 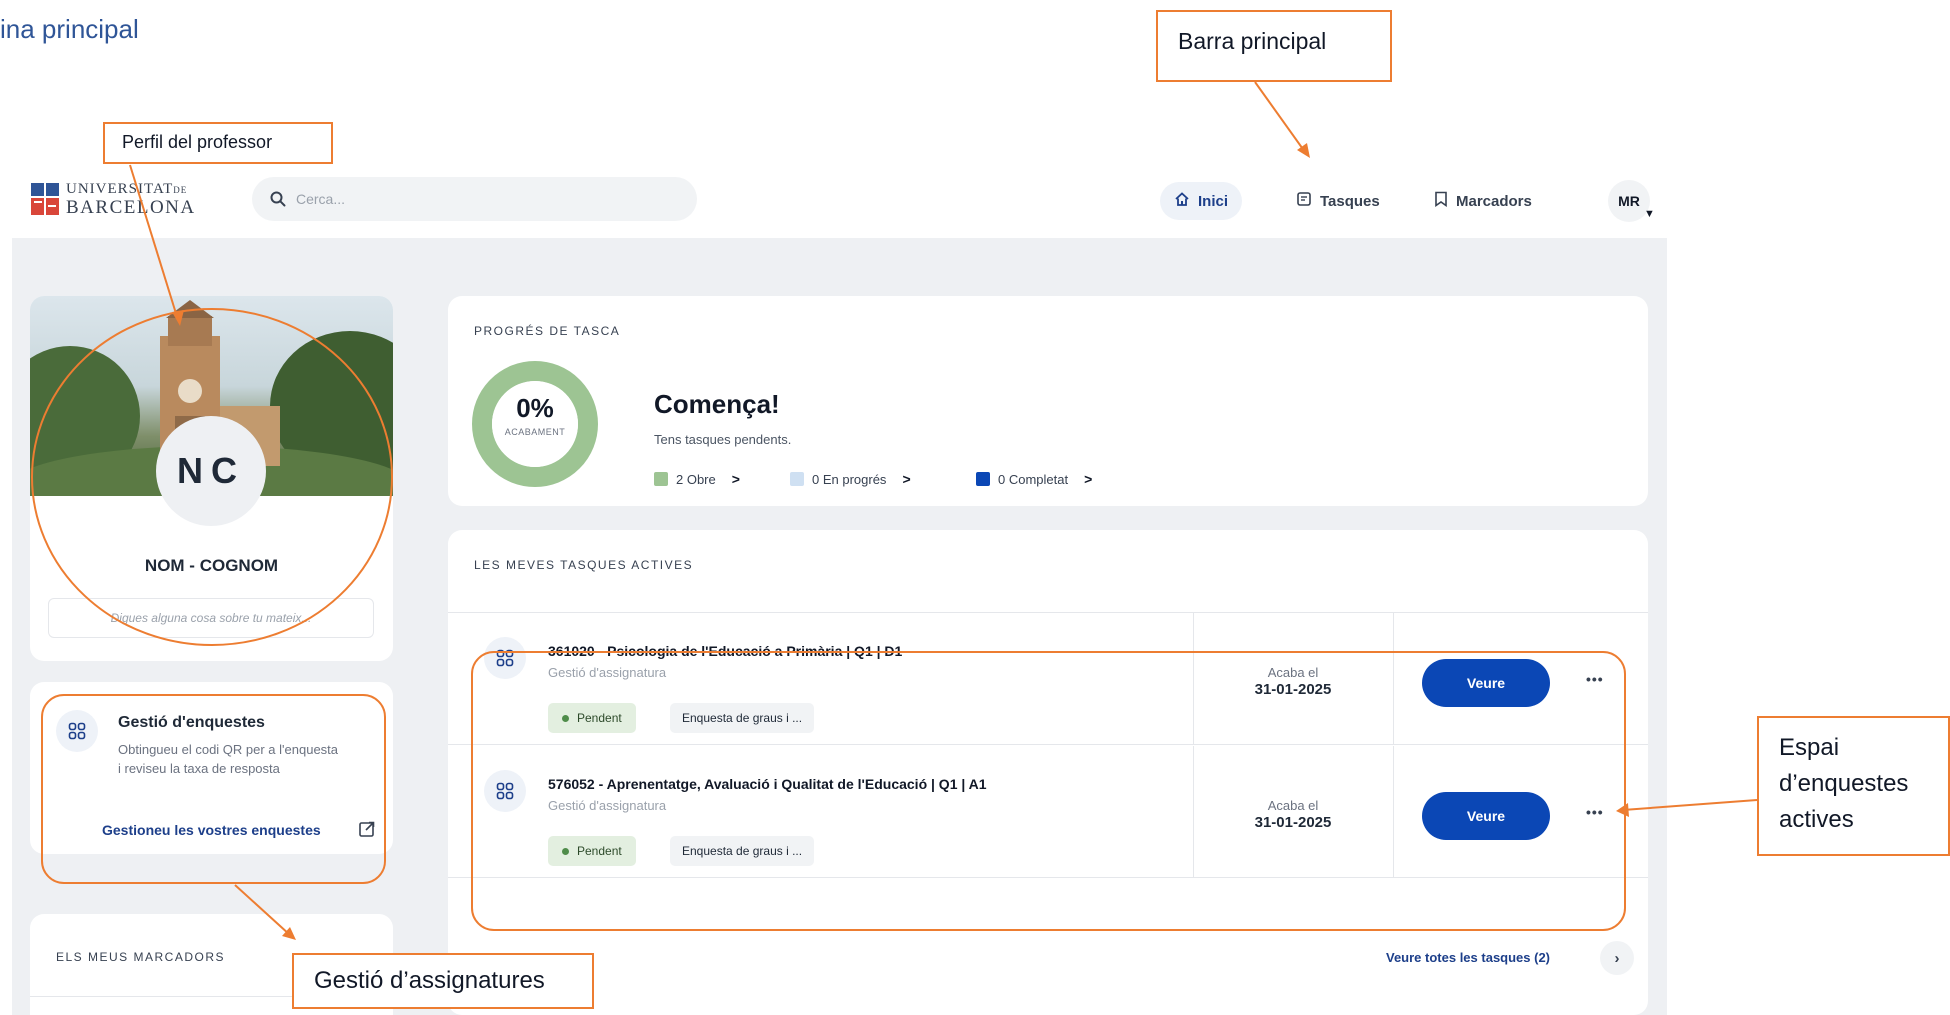 I want to click on annotation-arrow-topbar, so click(x=1280, y=117).